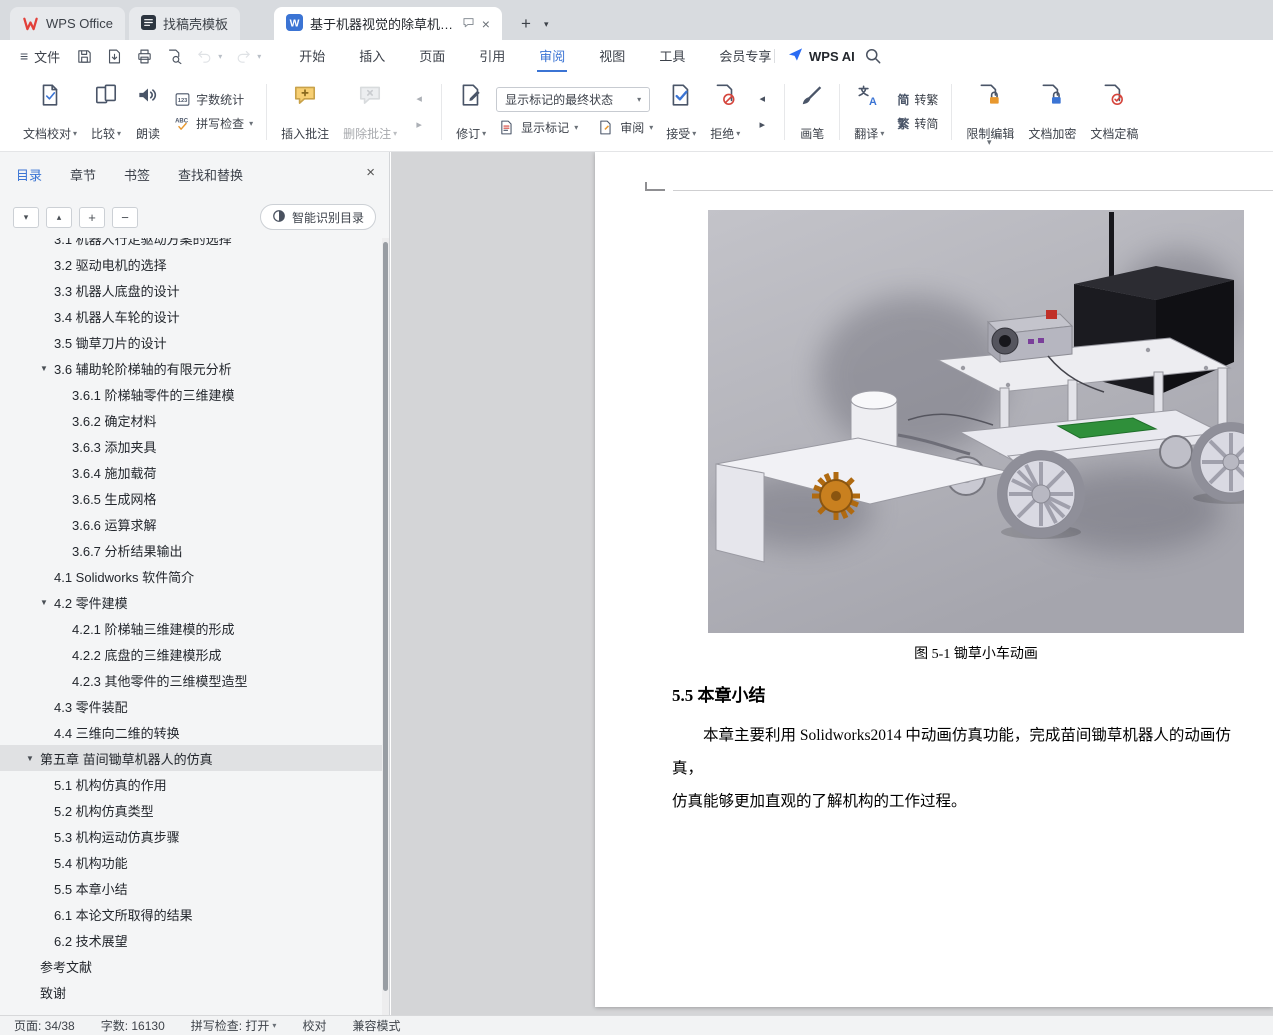 The height and width of the screenshot is (1035, 1273). I want to click on toc-item: 5.2 机构仿真类型, so click(191, 810).